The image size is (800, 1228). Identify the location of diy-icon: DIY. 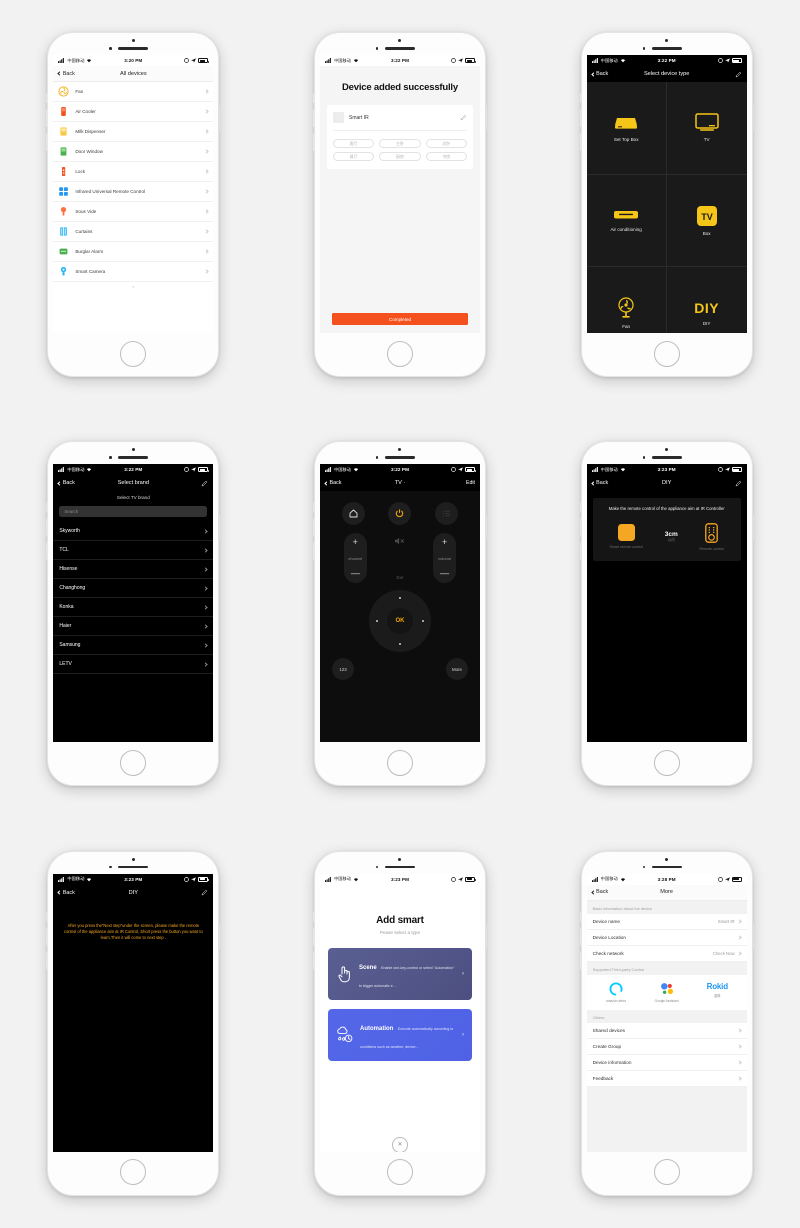
(707, 308).